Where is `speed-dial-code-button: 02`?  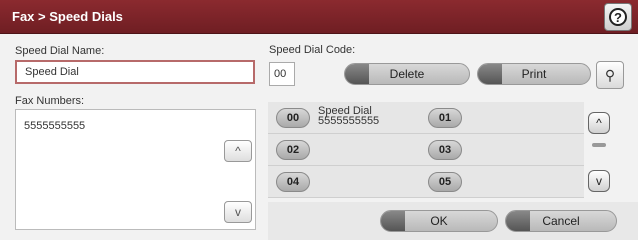
speed-dial-code-button: 02 is located at coordinates (293, 150).